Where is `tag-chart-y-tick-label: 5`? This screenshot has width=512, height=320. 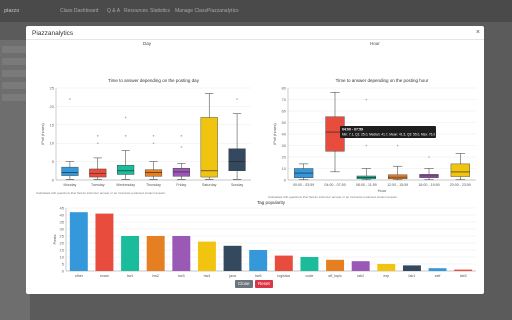
tag-chart-y-tick-label: 5 is located at coordinates (63, 264).